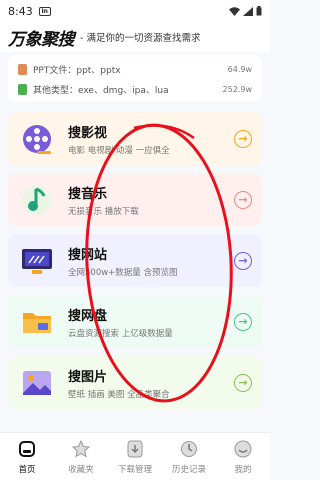 This screenshot has width=320, height=480. What do you see at coordinates (37, 322) in the screenshot?
I see `folder-icon` at bounding box center [37, 322].